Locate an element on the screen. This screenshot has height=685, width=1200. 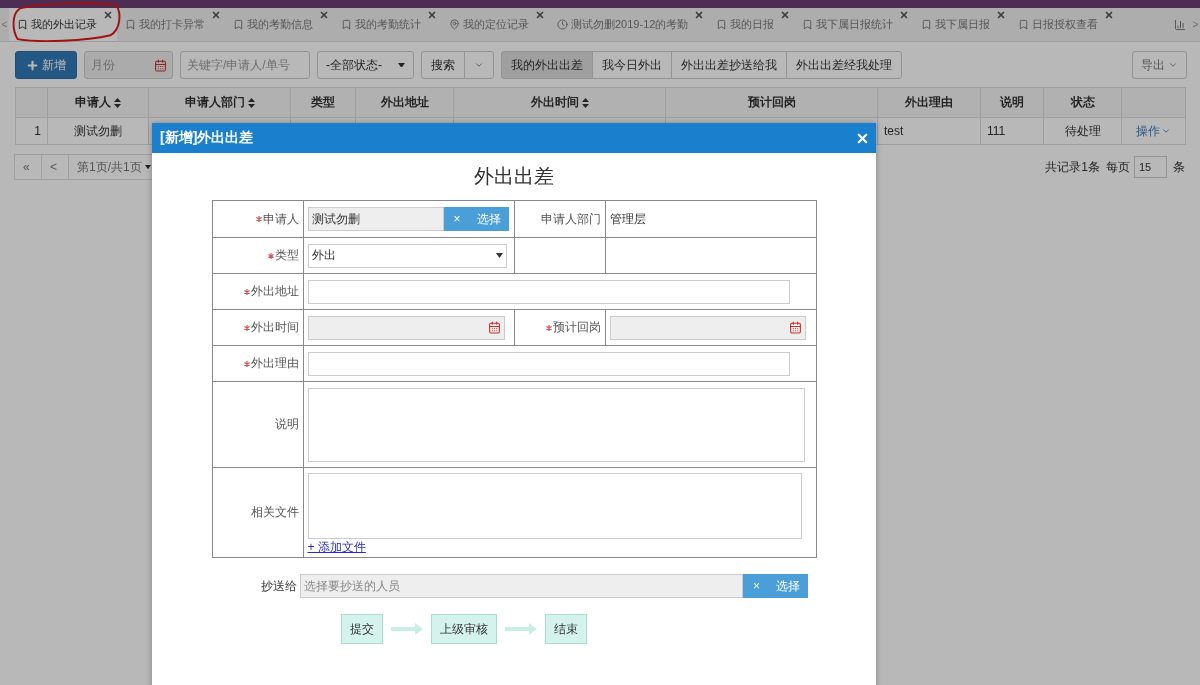
tab: 我下属日报统计 is located at coordinates (854, 24).